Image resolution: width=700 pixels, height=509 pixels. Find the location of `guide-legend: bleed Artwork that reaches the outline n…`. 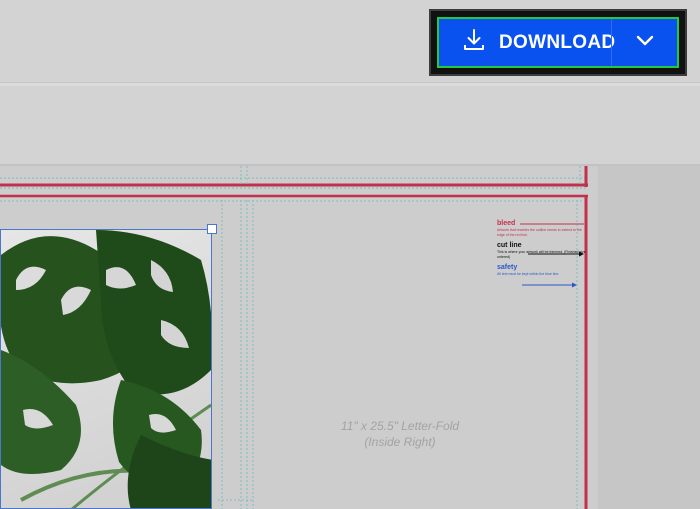

guide-legend: bleed Artwork that reaches the outline n… is located at coordinates (542, 248).